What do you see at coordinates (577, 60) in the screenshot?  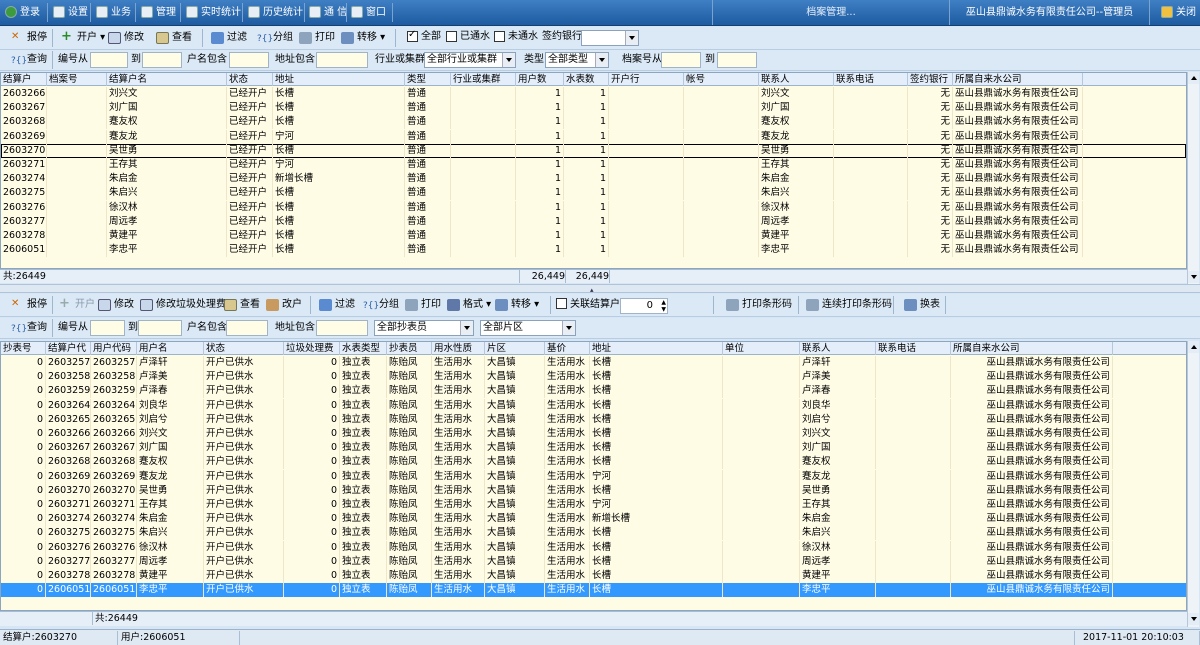 I see `type-select: 全部类型` at bounding box center [577, 60].